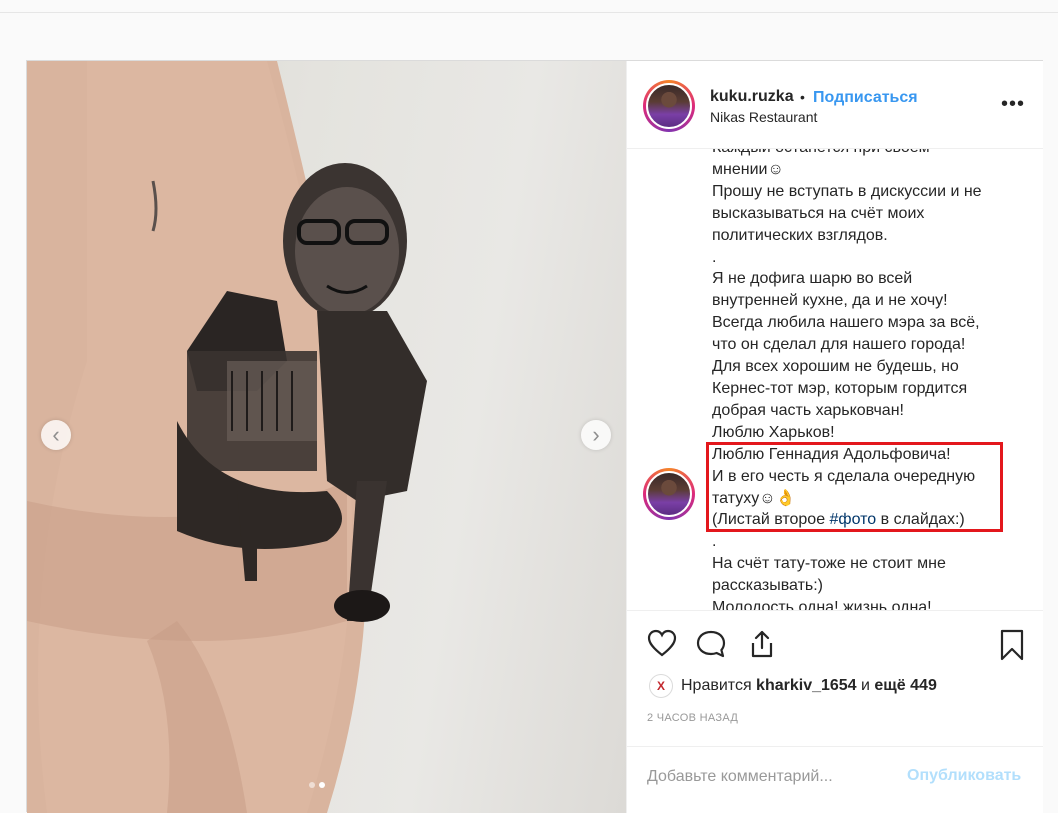 Image resolution: width=1058 pixels, height=813 pixels. What do you see at coordinates (763, 117) in the screenshot?
I see `location-link: Nikas Restaurant` at bounding box center [763, 117].